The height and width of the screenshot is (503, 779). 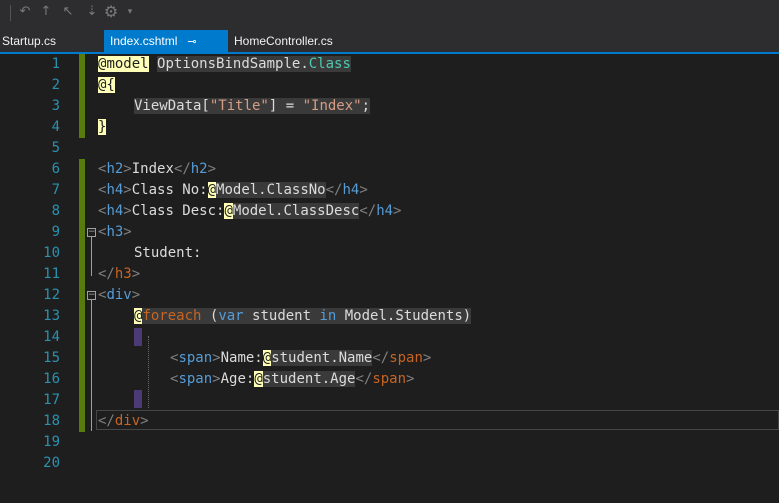 I want to click on code-line-3: 3 ViewData["Title"] = "Index";, so click(x=389, y=106).